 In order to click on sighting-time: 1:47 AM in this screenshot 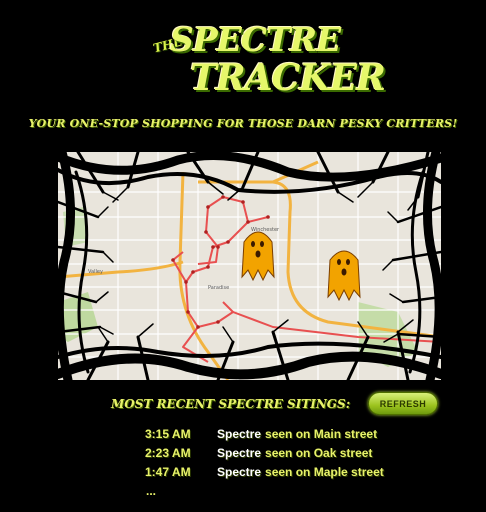, I will do `click(168, 471)`.